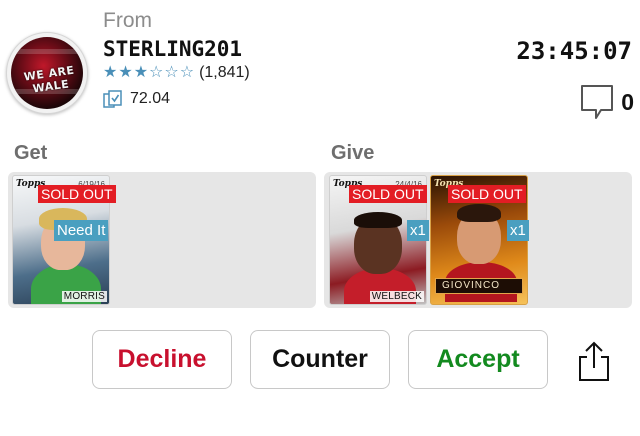 The height and width of the screenshot is (436, 640). I want to click on give-label: Give, so click(353, 153).